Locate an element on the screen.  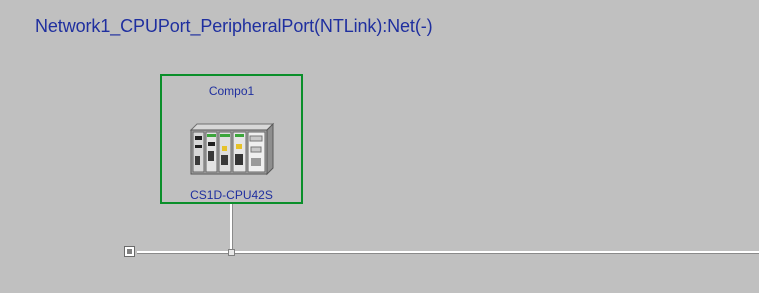
component-model: CS1D-CPU42S is located at coordinates (231, 195).